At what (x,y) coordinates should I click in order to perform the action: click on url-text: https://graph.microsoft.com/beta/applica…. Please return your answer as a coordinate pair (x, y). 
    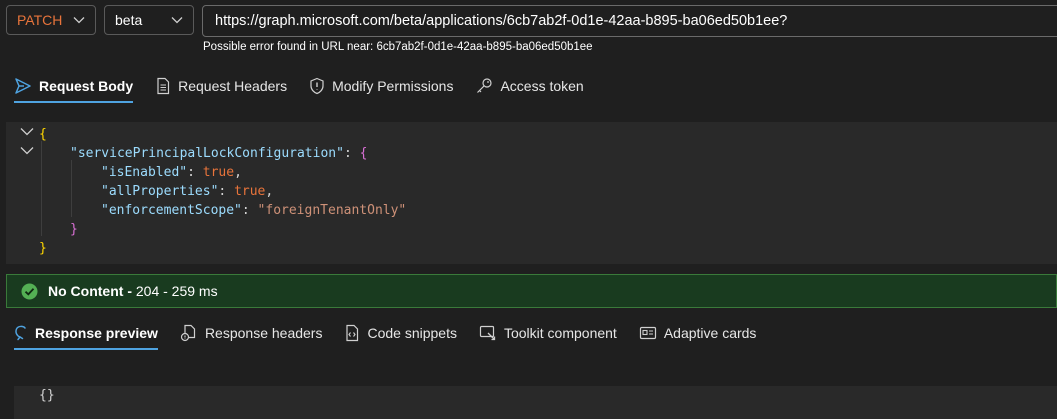
    Looking at the image, I should click on (501, 21).